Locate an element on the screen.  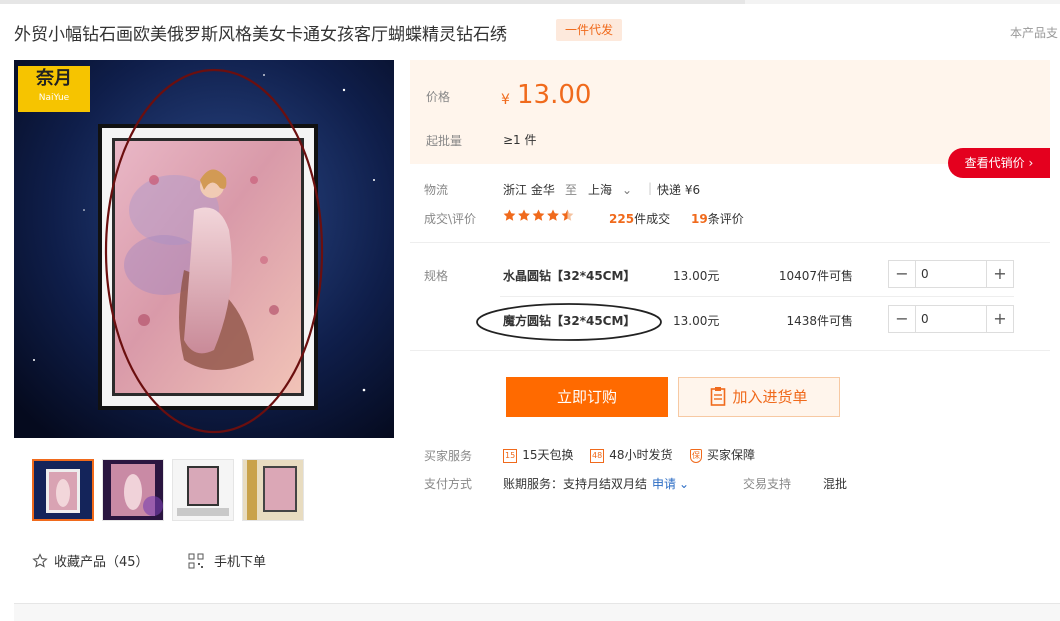
reviews-suffix: 条评价 is located at coordinates (725, 219).